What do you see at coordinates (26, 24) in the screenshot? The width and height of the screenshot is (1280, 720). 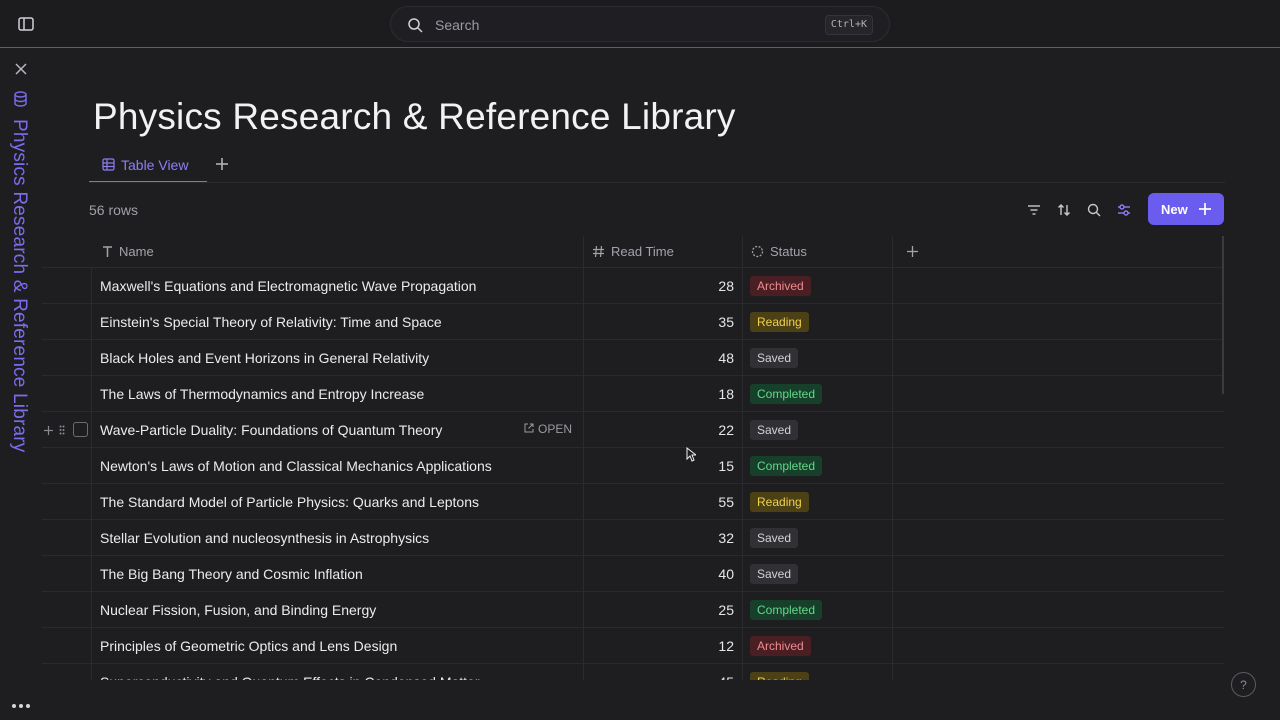 I see `sidebar-toggle-icon` at bounding box center [26, 24].